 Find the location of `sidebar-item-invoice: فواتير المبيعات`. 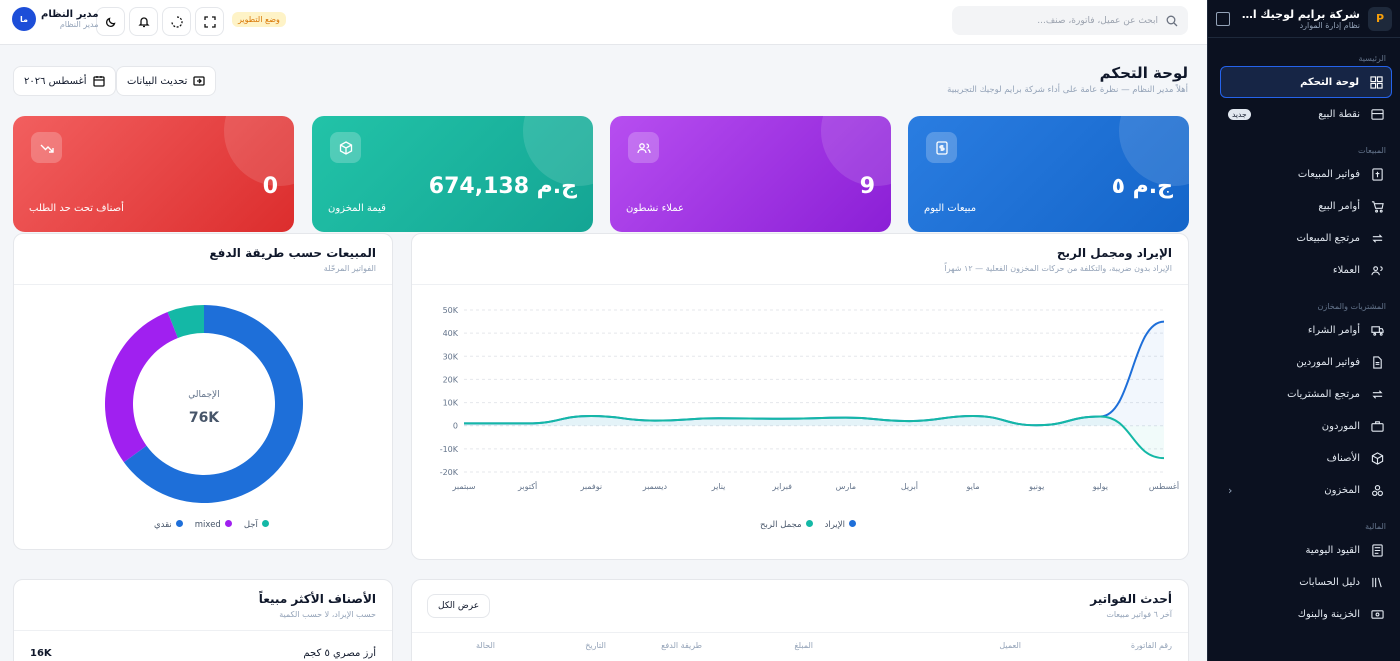

sidebar-item-invoice: فواتير المبيعات is located at coordinates (1306, 174).